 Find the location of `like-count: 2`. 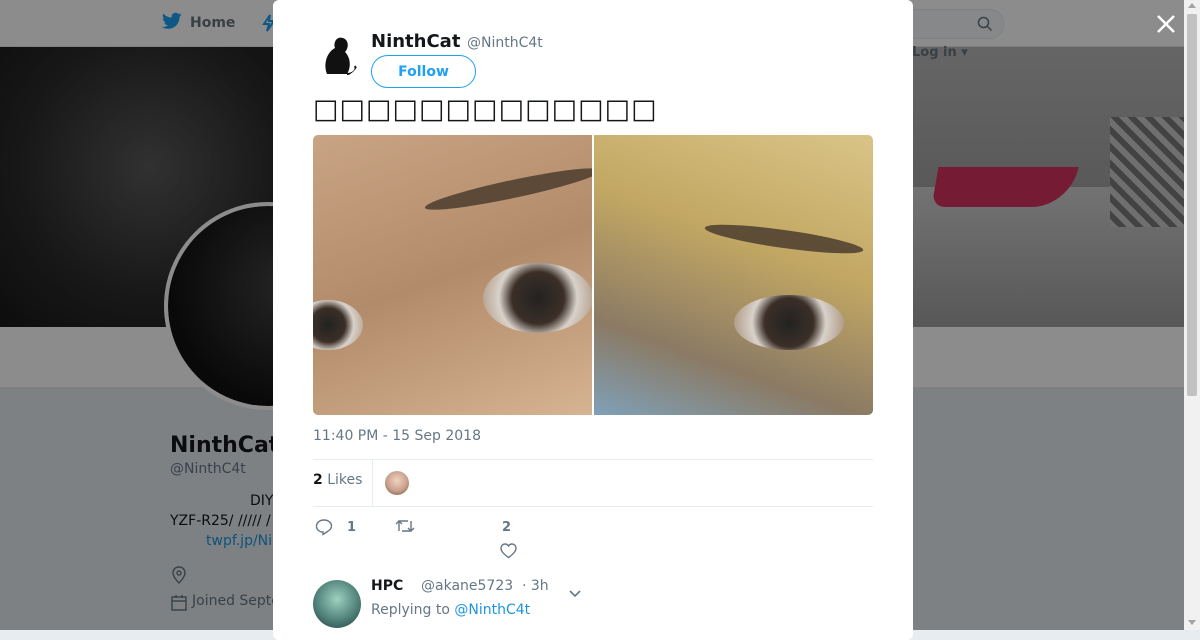

like-count: 2 is located at coordinates (507, 527).